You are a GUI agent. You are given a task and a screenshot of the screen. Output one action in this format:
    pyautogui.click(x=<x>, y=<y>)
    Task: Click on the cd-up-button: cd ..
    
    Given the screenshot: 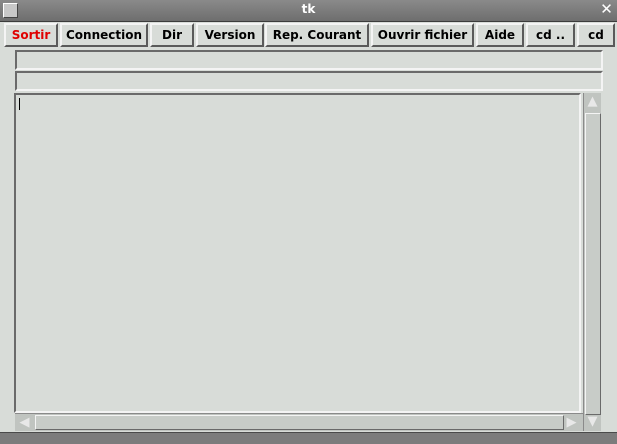 What is the action you would take?
    pyautogui.click(x=550, y=35)
    